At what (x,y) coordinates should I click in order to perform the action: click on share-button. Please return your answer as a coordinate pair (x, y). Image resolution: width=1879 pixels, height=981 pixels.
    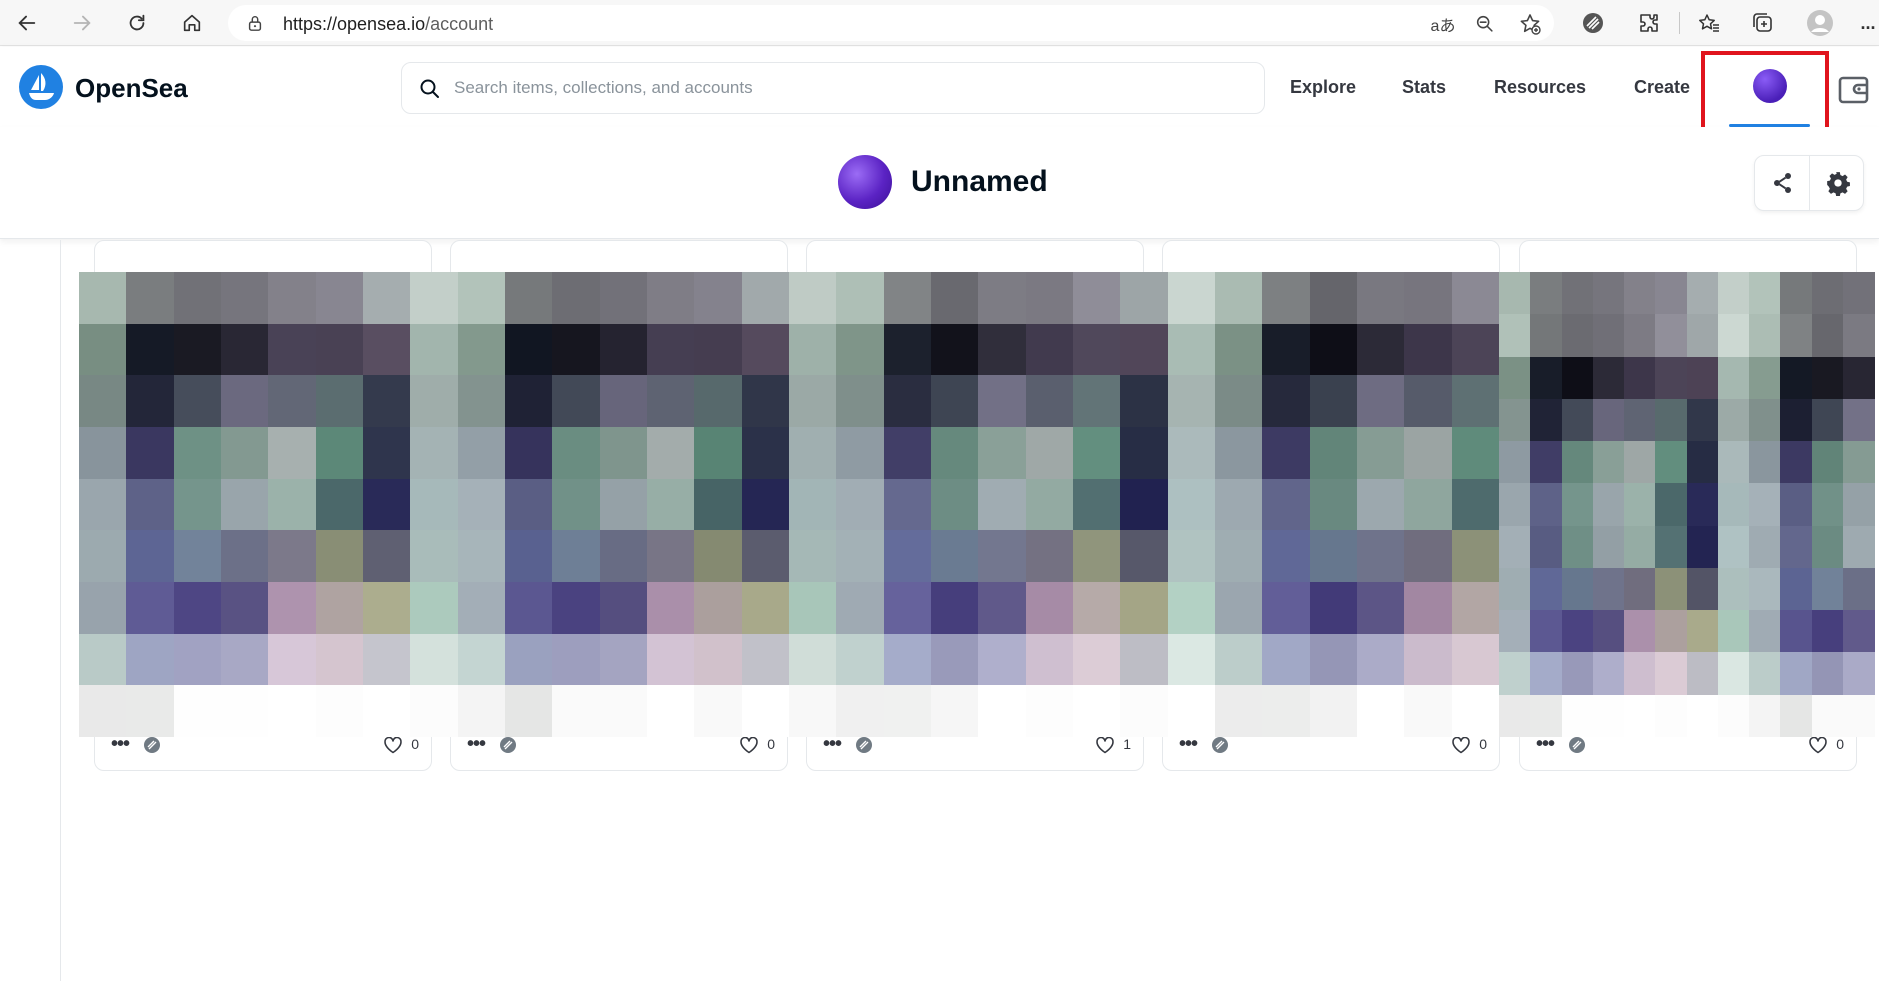
    Looking at the image, I should click on (1782, 183).